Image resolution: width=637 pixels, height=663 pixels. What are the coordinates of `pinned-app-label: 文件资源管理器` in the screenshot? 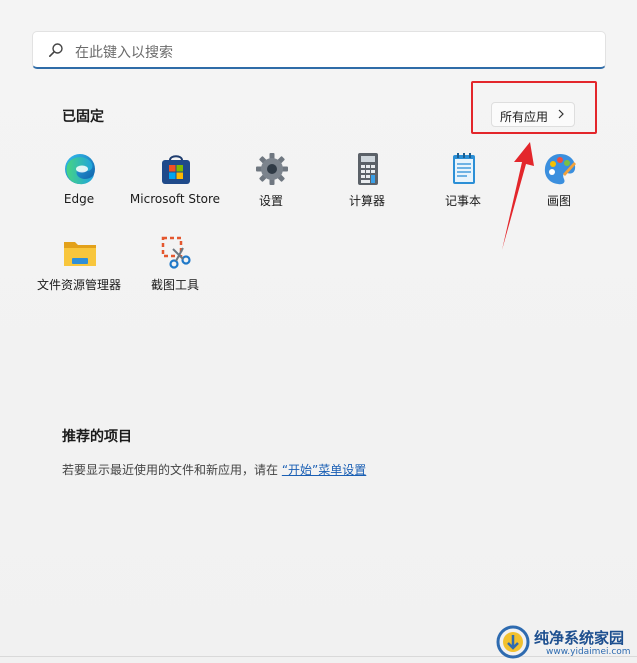 It's located at (78, 285).